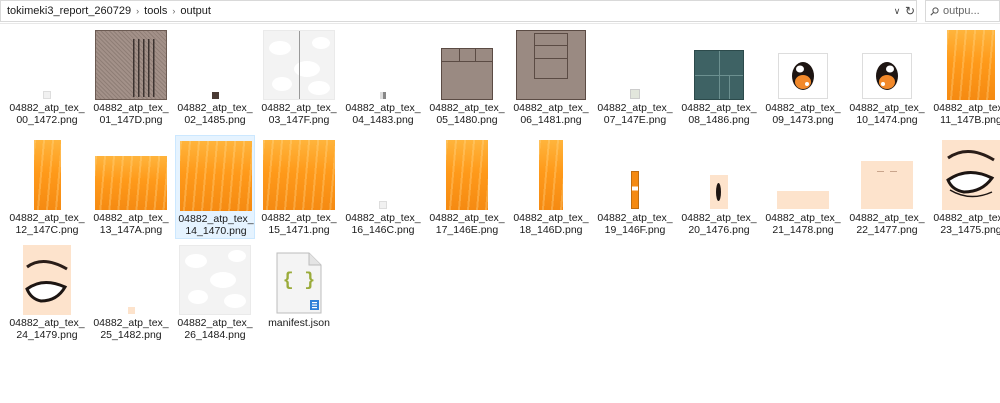  I want to click on breadcrumb-item: tools, so click(155, 11).